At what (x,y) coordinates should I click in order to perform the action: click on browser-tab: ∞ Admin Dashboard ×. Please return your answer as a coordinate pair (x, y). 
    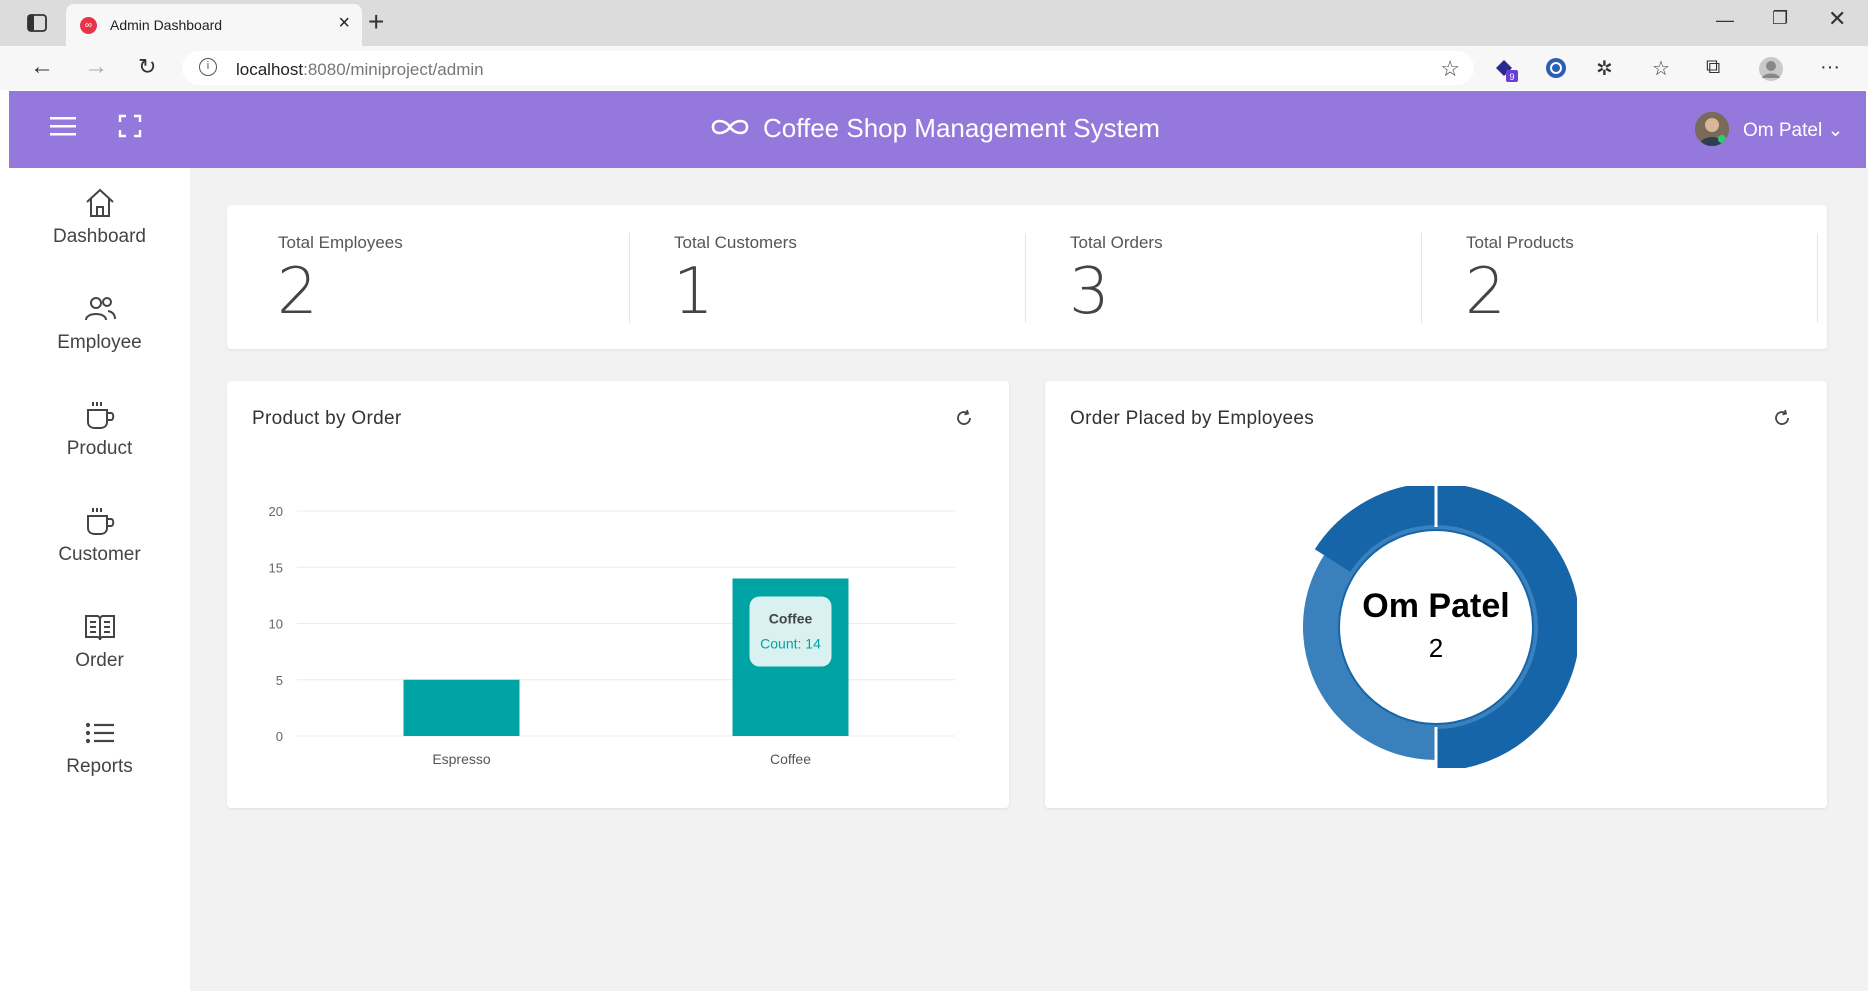
    Looking at the image, I should click on (214, 25).